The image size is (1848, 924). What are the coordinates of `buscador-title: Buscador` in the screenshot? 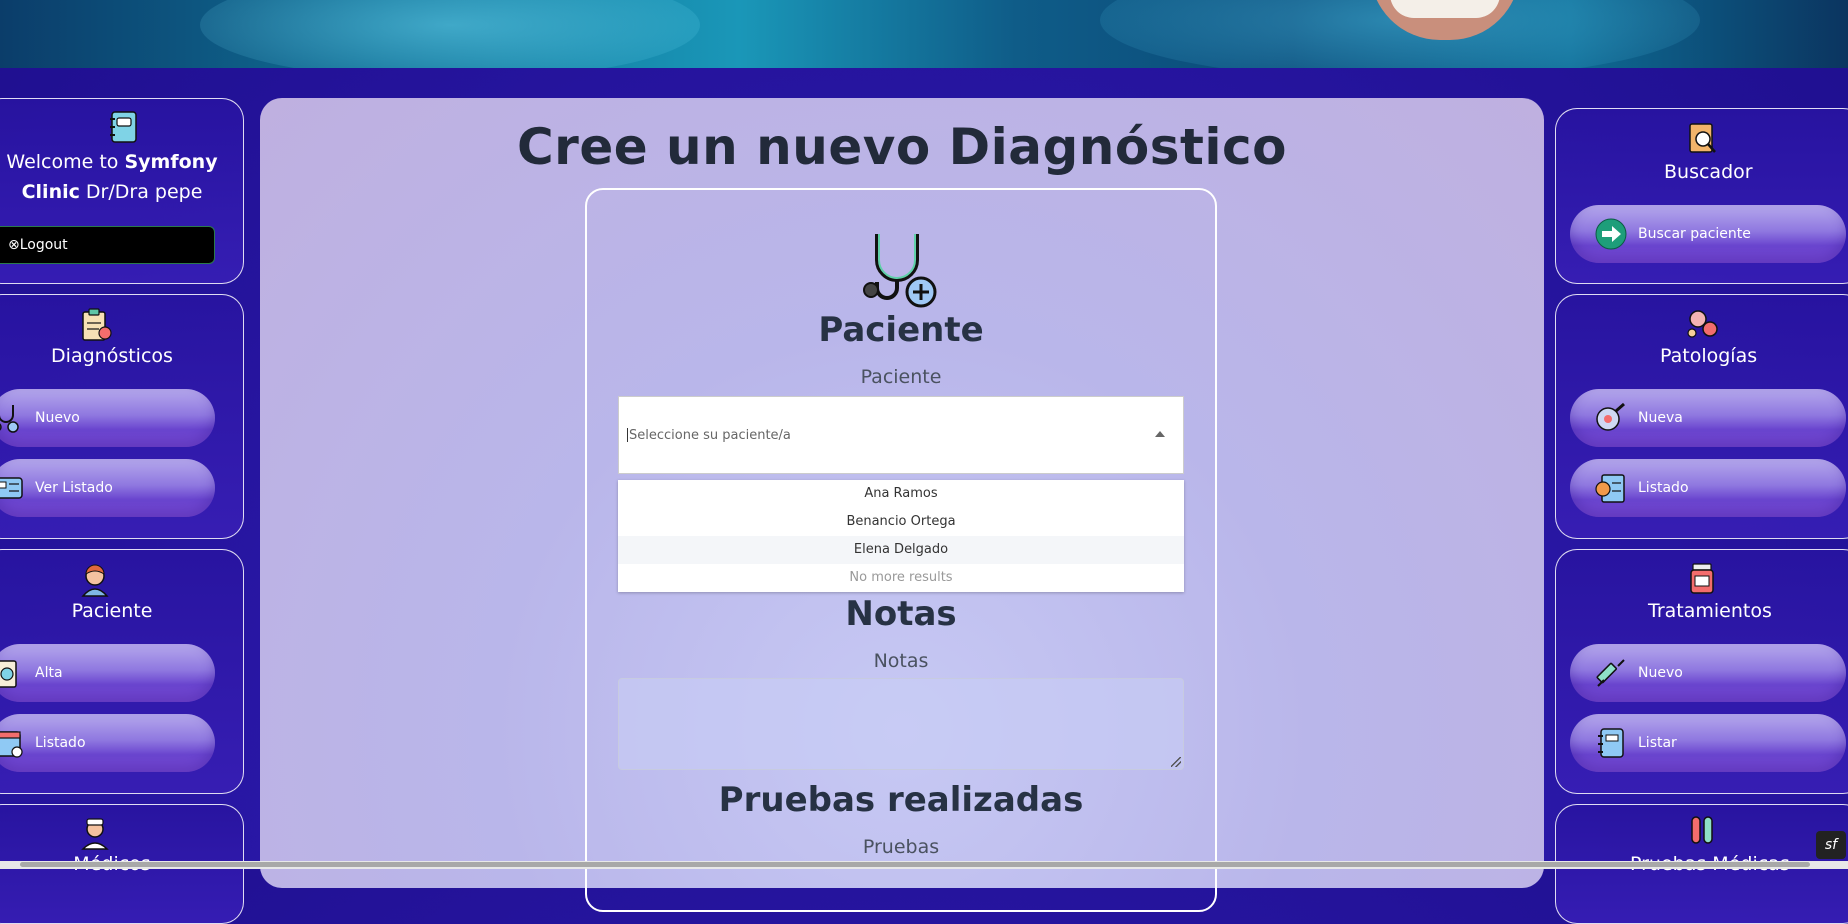 It's located at (1708, 172).